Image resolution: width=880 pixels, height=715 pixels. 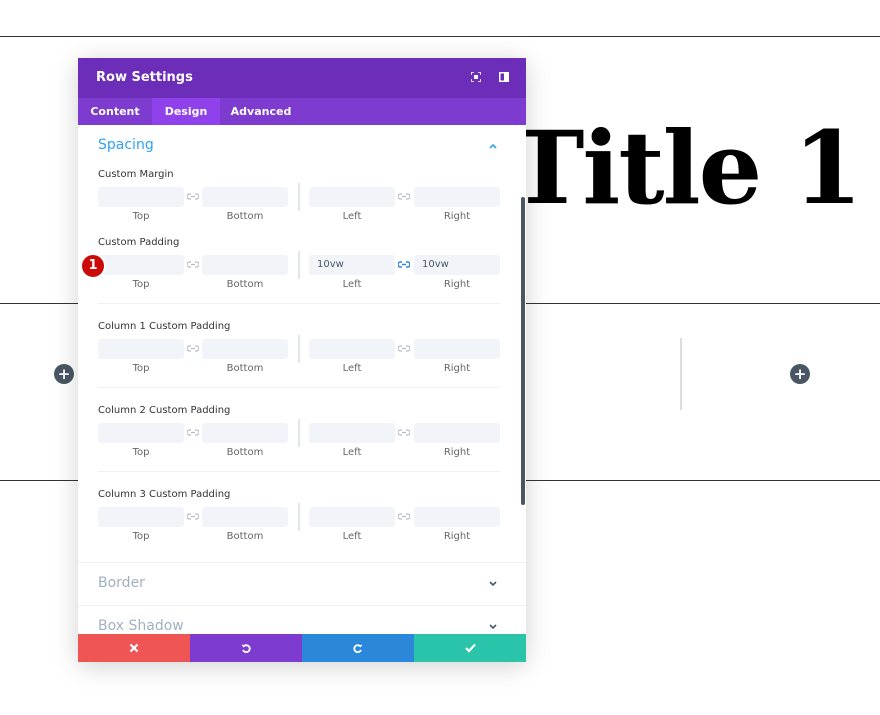 I want to click on tab-design: Design, so click(x=186, y=111).